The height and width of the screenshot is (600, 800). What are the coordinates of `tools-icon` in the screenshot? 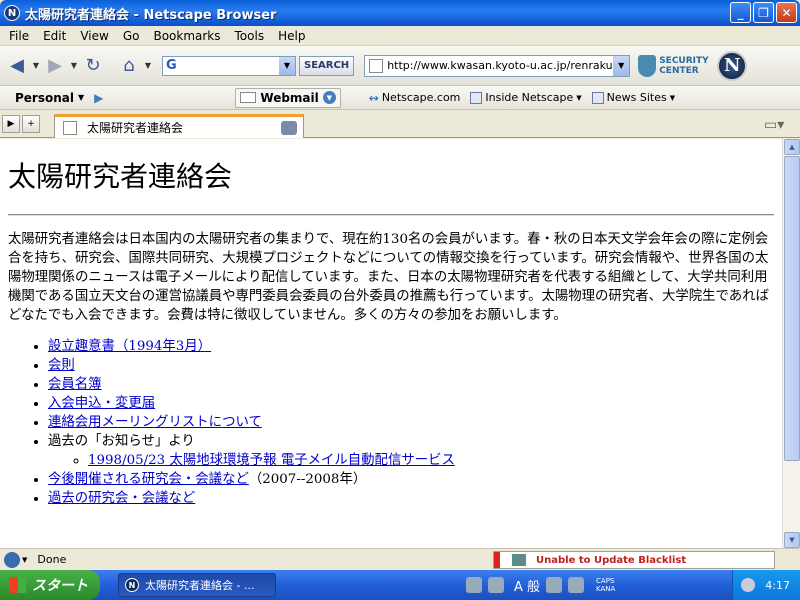 It's located at (576, 585).